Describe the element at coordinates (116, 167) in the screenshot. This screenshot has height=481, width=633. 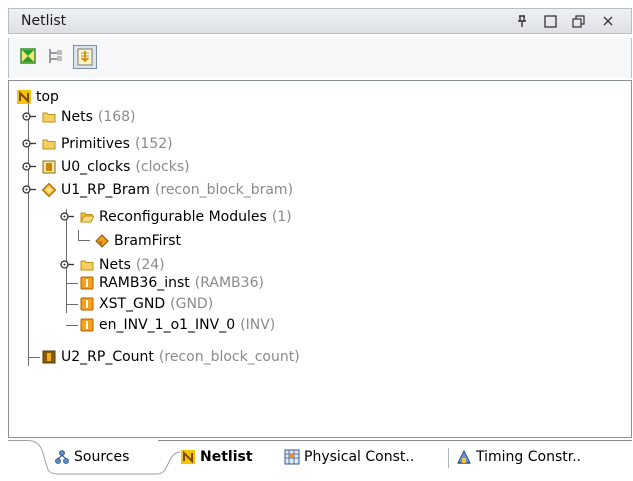
I see `tree-node-u0-clocks: U0_clocks (clocks)` at that location.